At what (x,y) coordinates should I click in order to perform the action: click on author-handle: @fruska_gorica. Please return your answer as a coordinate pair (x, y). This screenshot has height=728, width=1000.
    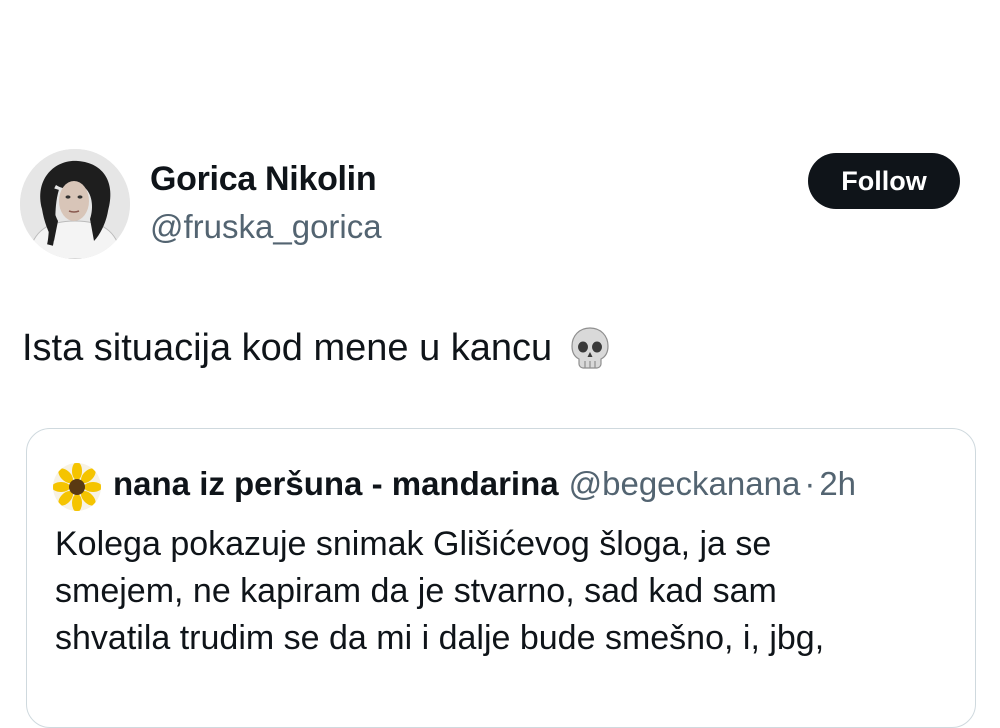
    Looking at the image, I should click on (266, 227).